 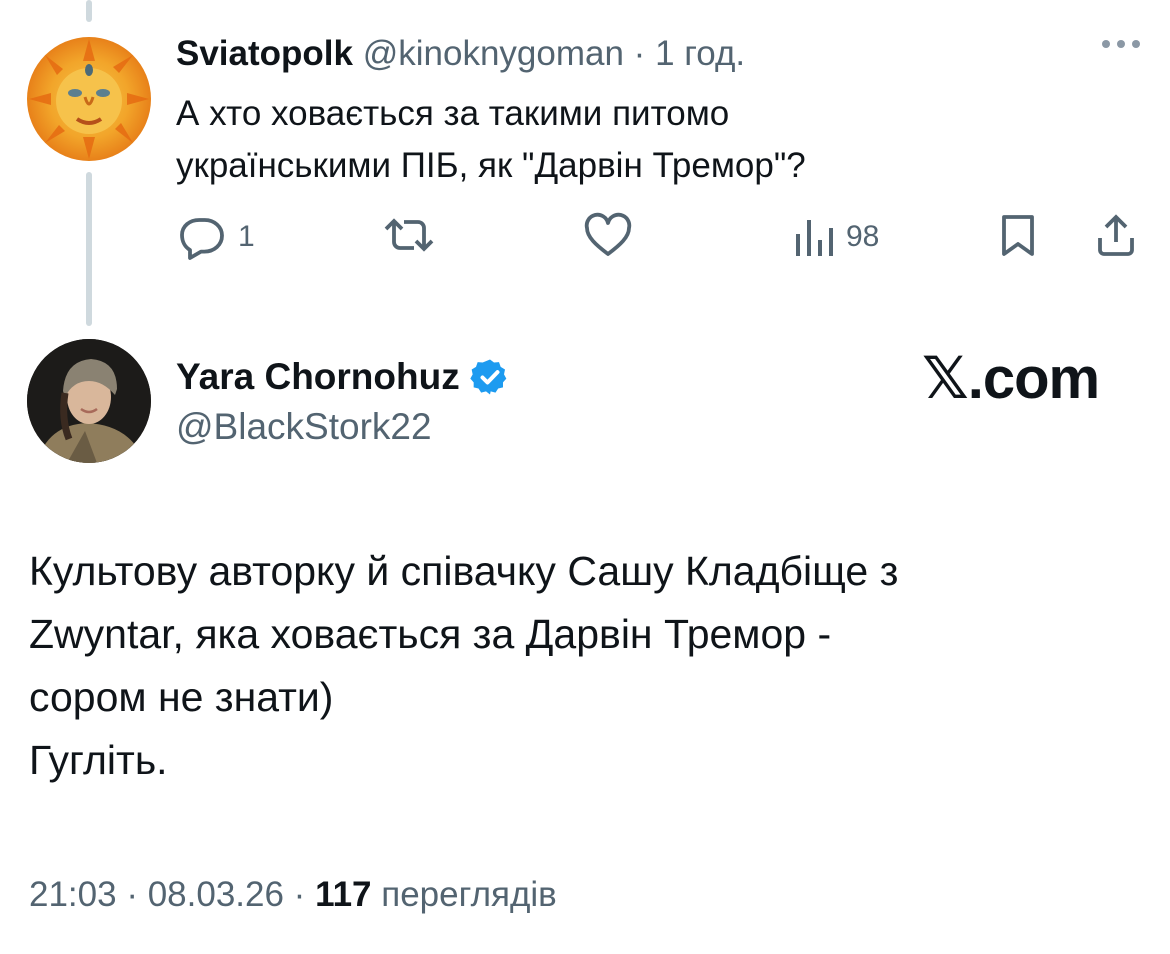 I want to click on like-button, so click(x=613, y=235).